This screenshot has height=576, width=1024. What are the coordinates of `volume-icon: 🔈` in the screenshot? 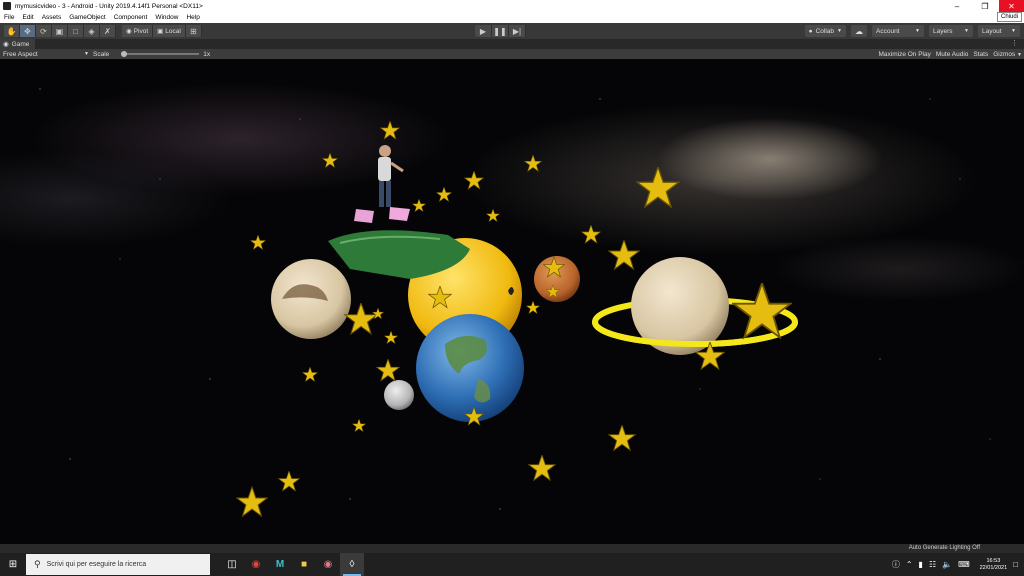 It's located at (947, 564).